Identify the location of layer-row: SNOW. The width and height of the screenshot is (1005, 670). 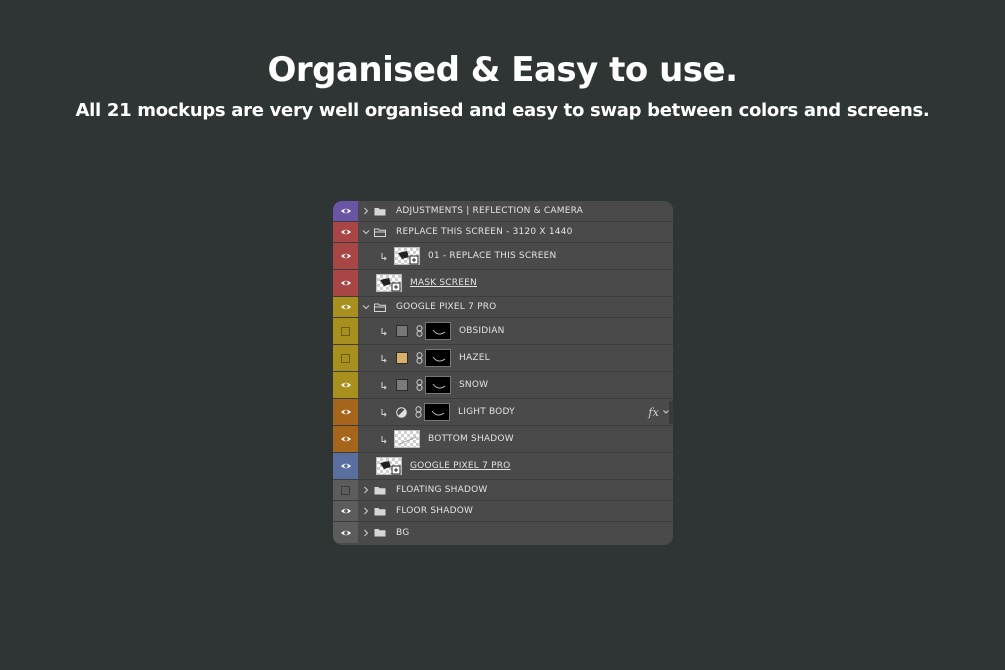
(503, 385).